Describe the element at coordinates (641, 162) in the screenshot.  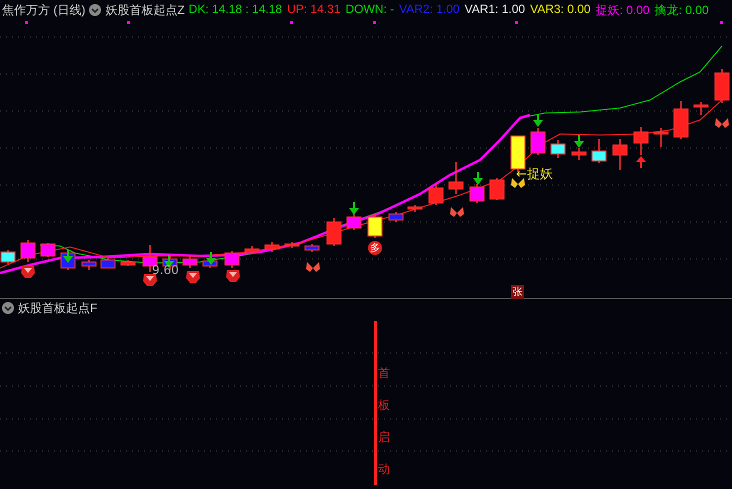
I see `up-arrow-icon` at that location.